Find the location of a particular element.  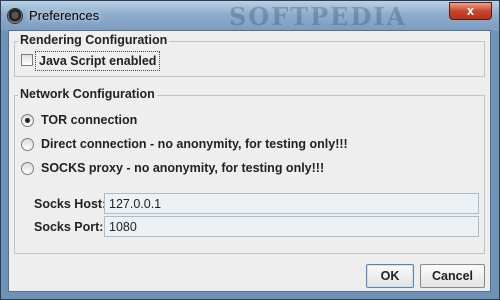

window-title: Preferences is located at coordinates (64, 15).